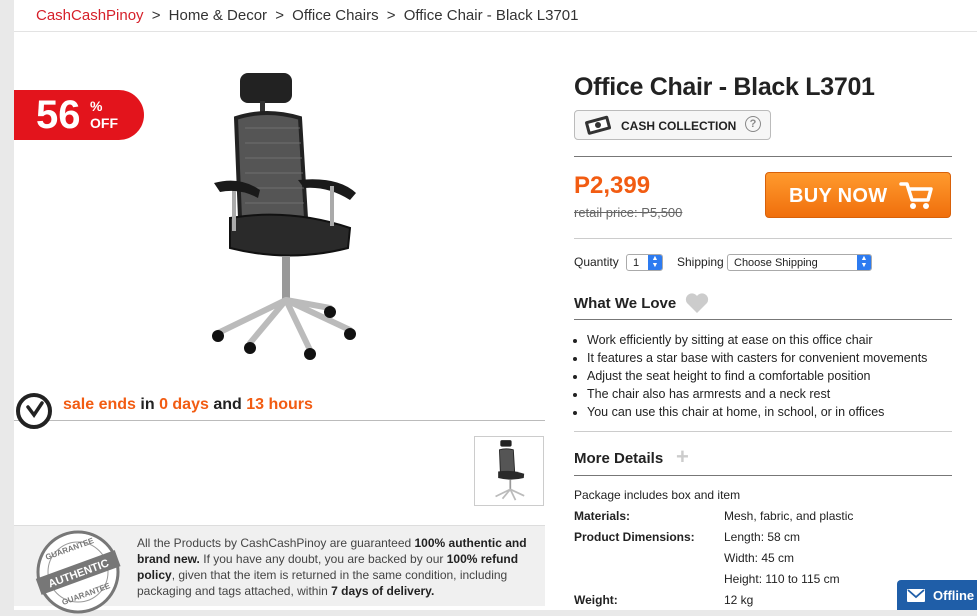 The image size is (977, 616). What do you see at coordinates (782, 579) in the screenshot?
I see `spec-value: Height: 110 to 115 cm` at bounding box center [782, 579].